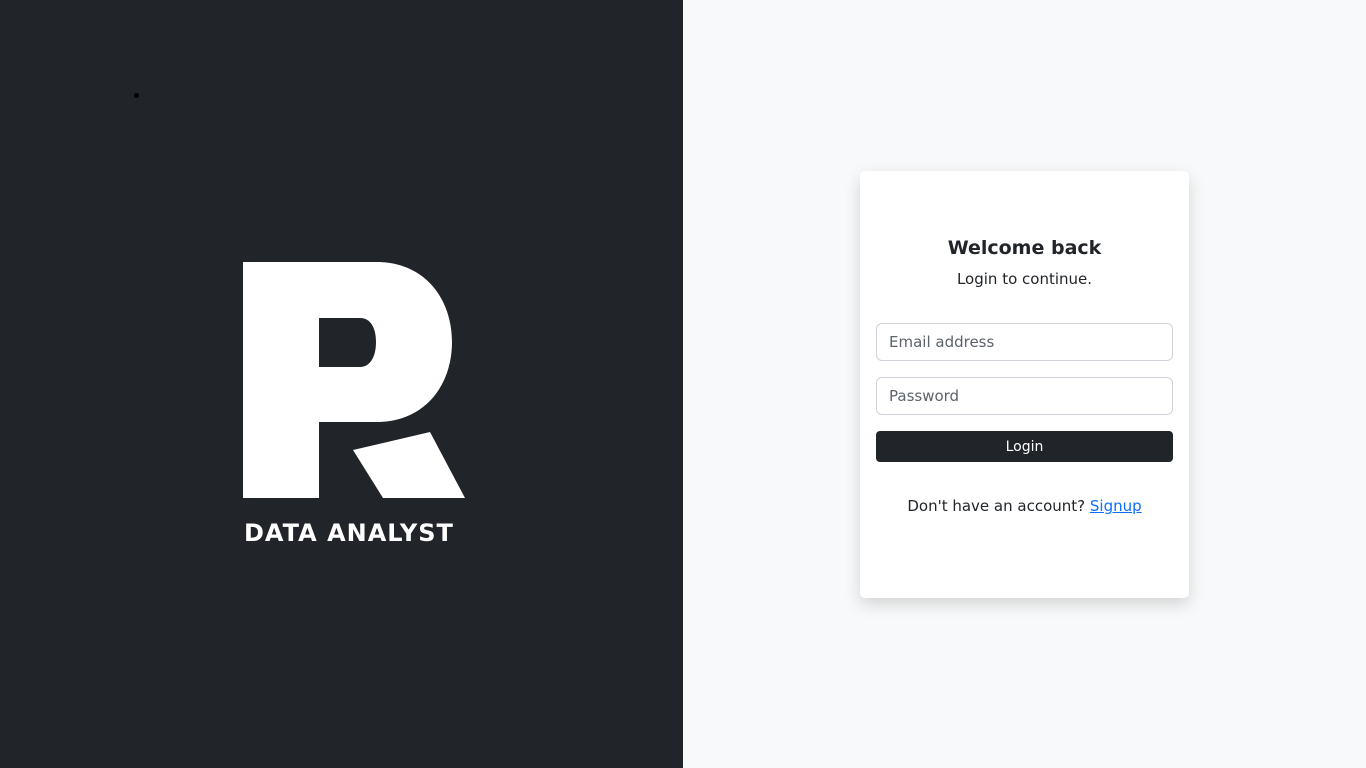 This screenshot has width=1366, height=768. Describe the element at coordinates (1024, 446) in the screenshot. I see `login-button: Login` at that location.